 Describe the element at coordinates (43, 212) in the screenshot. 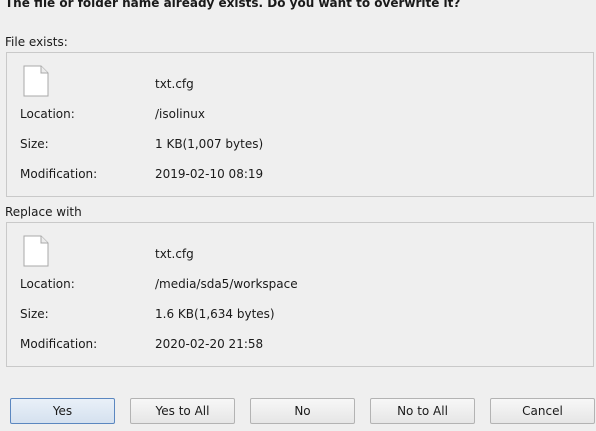

I see `replace-with-heading: Replace with` at that location.